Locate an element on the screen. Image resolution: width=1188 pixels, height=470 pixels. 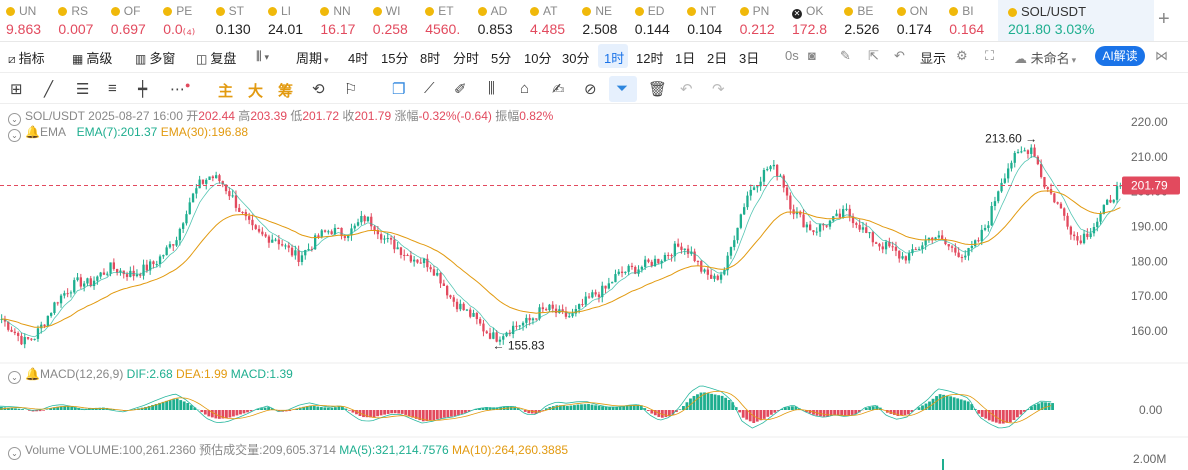
multi-window-button: ▥ 多窗 is located at coordinates (155, 57).